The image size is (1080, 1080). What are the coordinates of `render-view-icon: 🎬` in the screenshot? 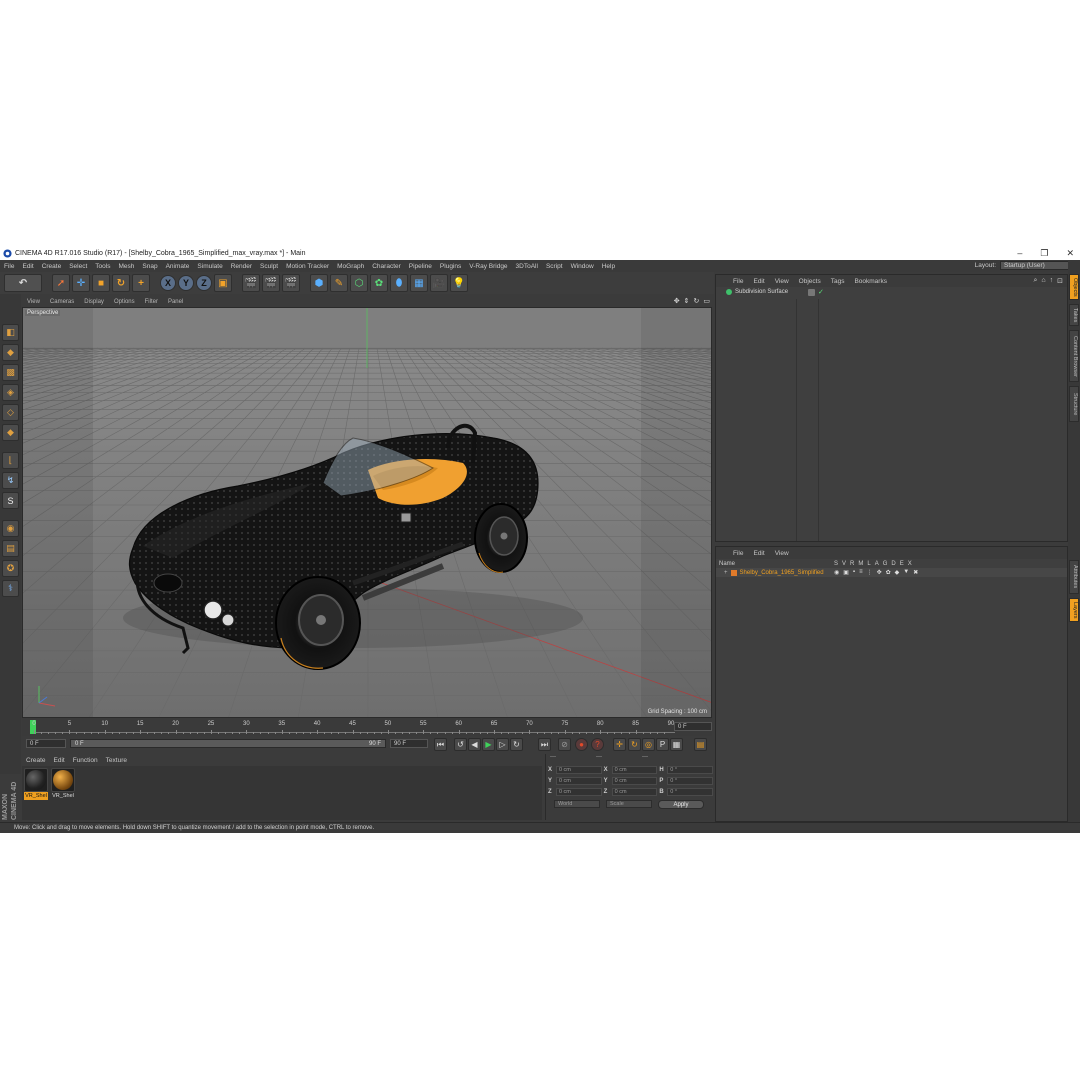 It's located at (251, 283).